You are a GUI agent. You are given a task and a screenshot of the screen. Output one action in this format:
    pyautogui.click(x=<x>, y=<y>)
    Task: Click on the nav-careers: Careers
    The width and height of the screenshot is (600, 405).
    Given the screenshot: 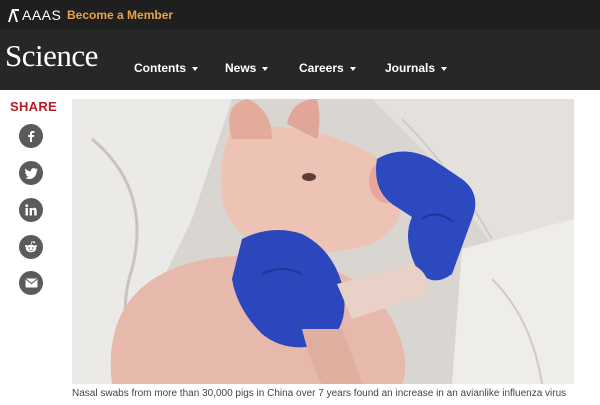 What is the action you would take?
    pyautogui.click(x=327, y=68)
    